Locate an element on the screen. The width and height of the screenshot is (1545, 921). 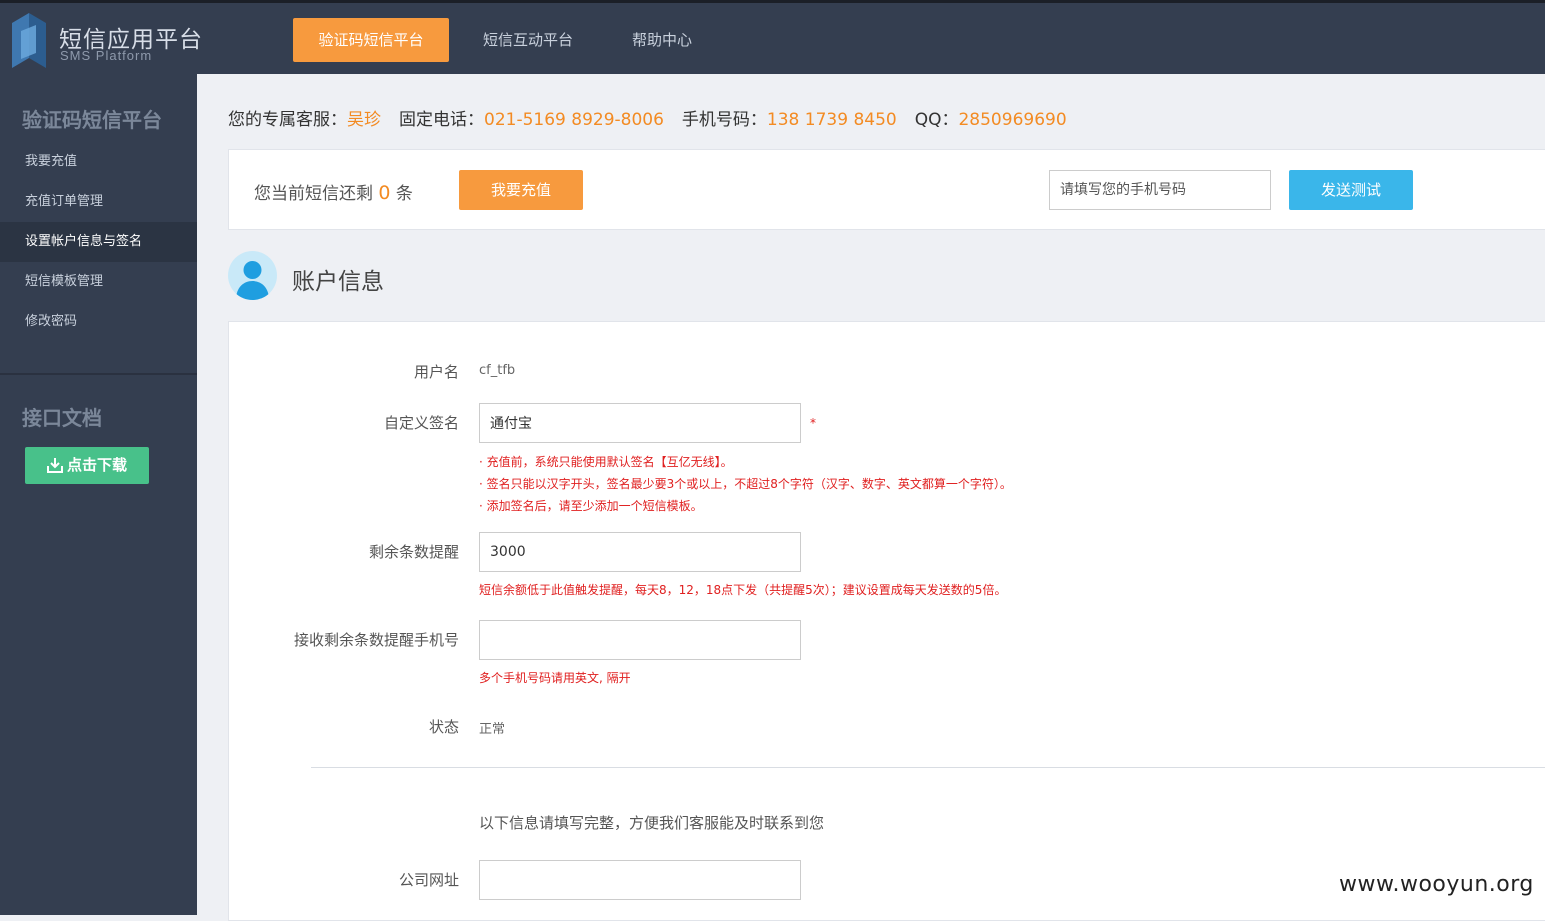
remind-phone-label: 接收剩余条数提醒手机号 is located at coordinates (376, 640).